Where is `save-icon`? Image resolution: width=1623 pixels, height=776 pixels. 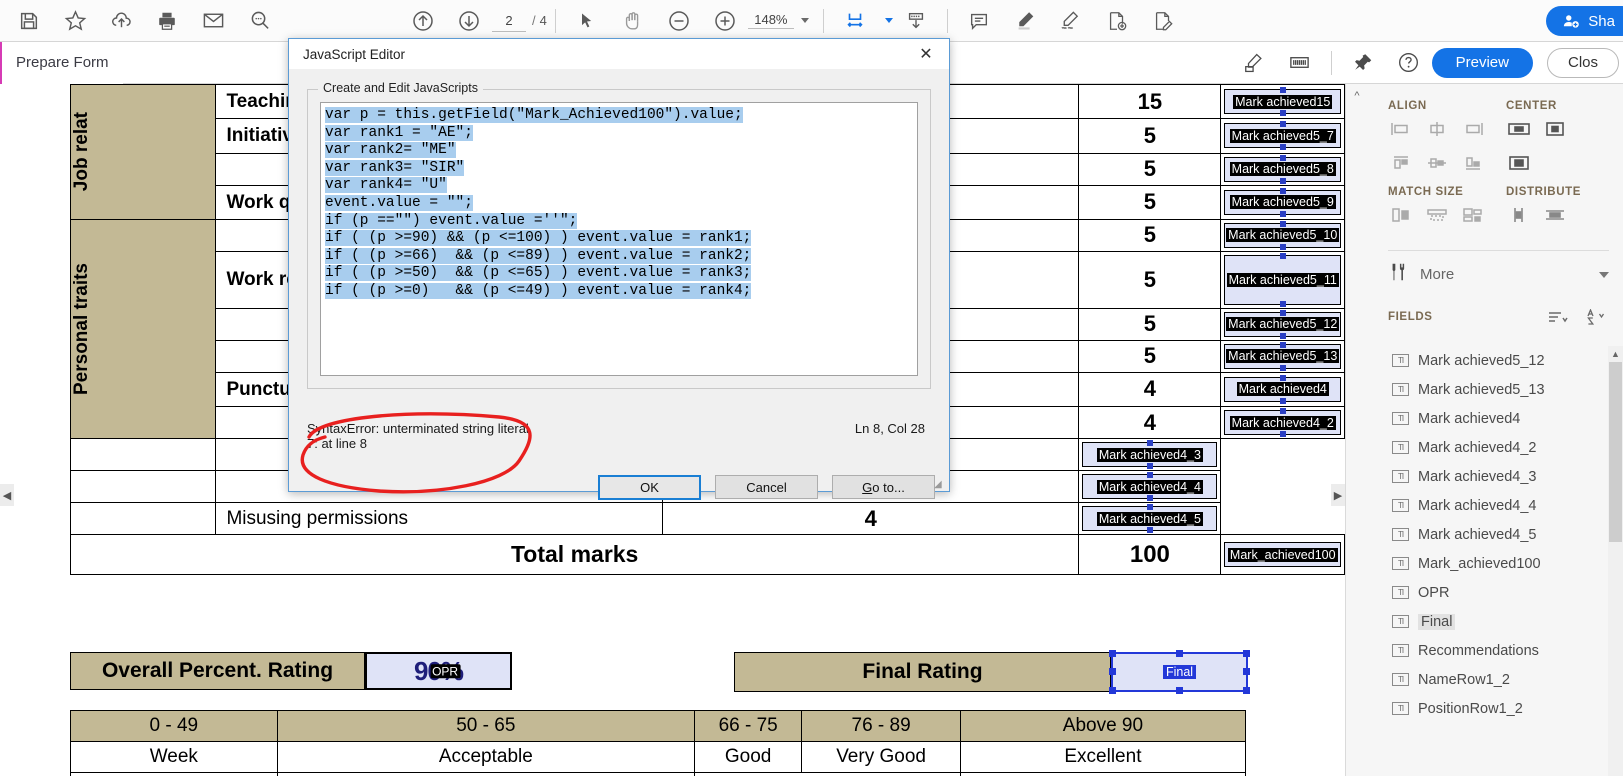 save-icon is located at coordinates (29, 21).